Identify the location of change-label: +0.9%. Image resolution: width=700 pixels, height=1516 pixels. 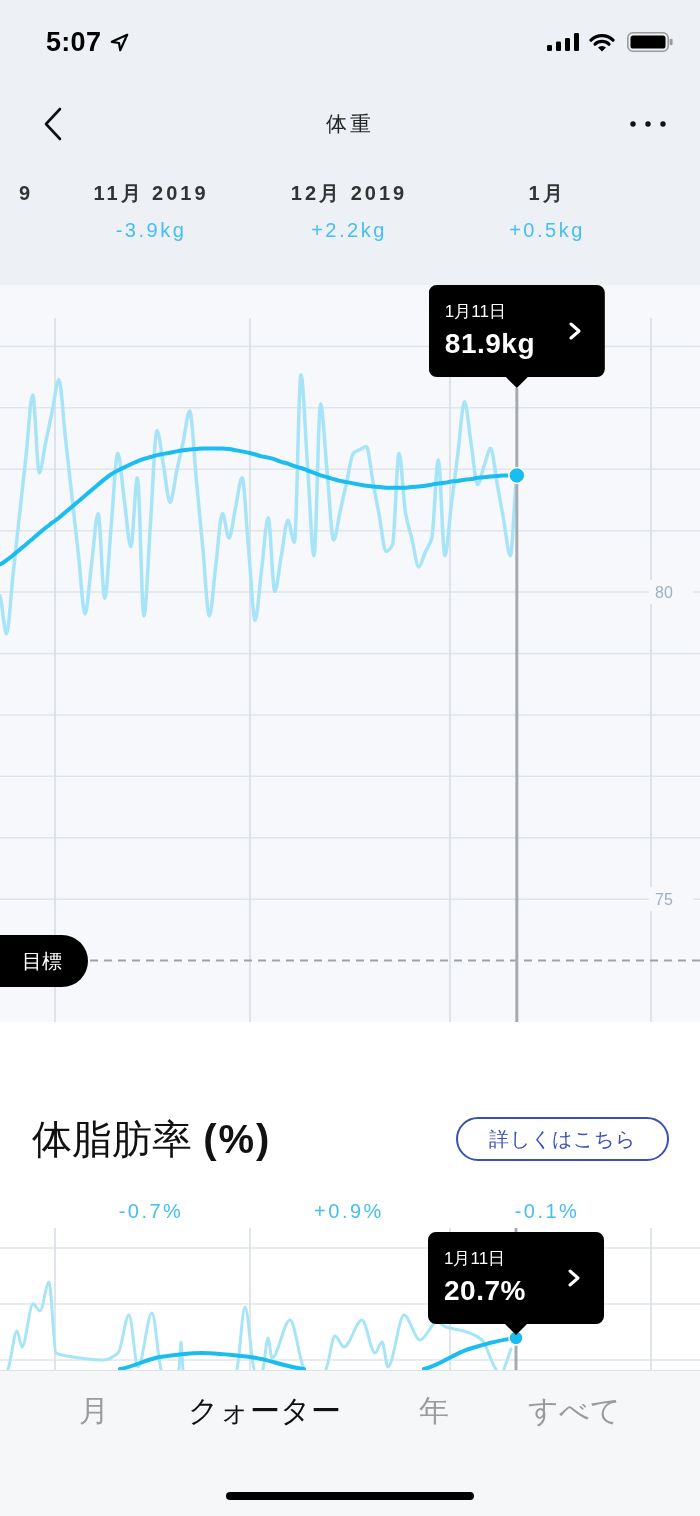
(349, 1211).